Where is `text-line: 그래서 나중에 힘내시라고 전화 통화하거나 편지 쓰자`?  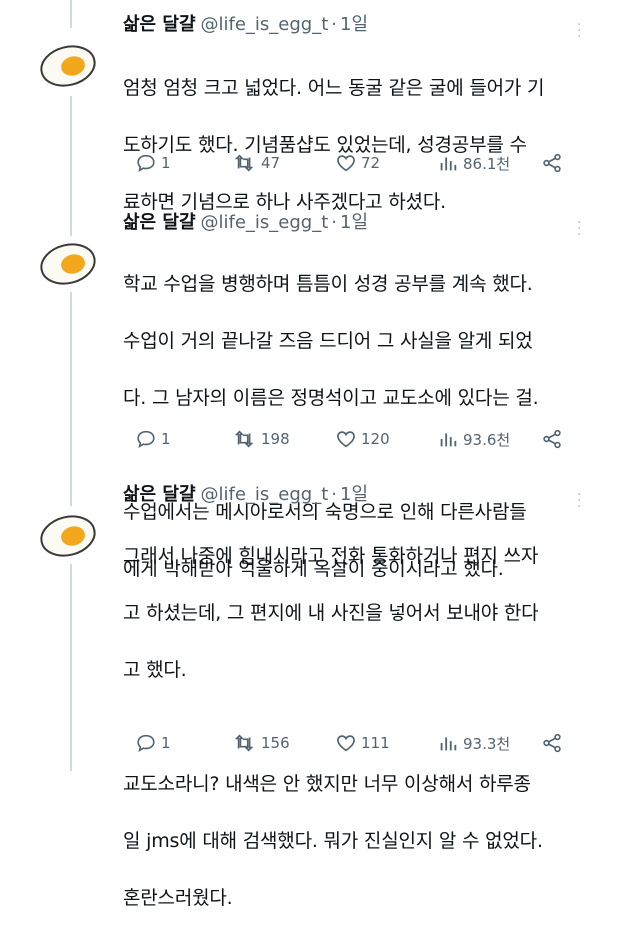 text-line: 그래서 나중에 힘내시라고 전화 통화하거나 편지 쓰자 is located at coordinates (331, 555).